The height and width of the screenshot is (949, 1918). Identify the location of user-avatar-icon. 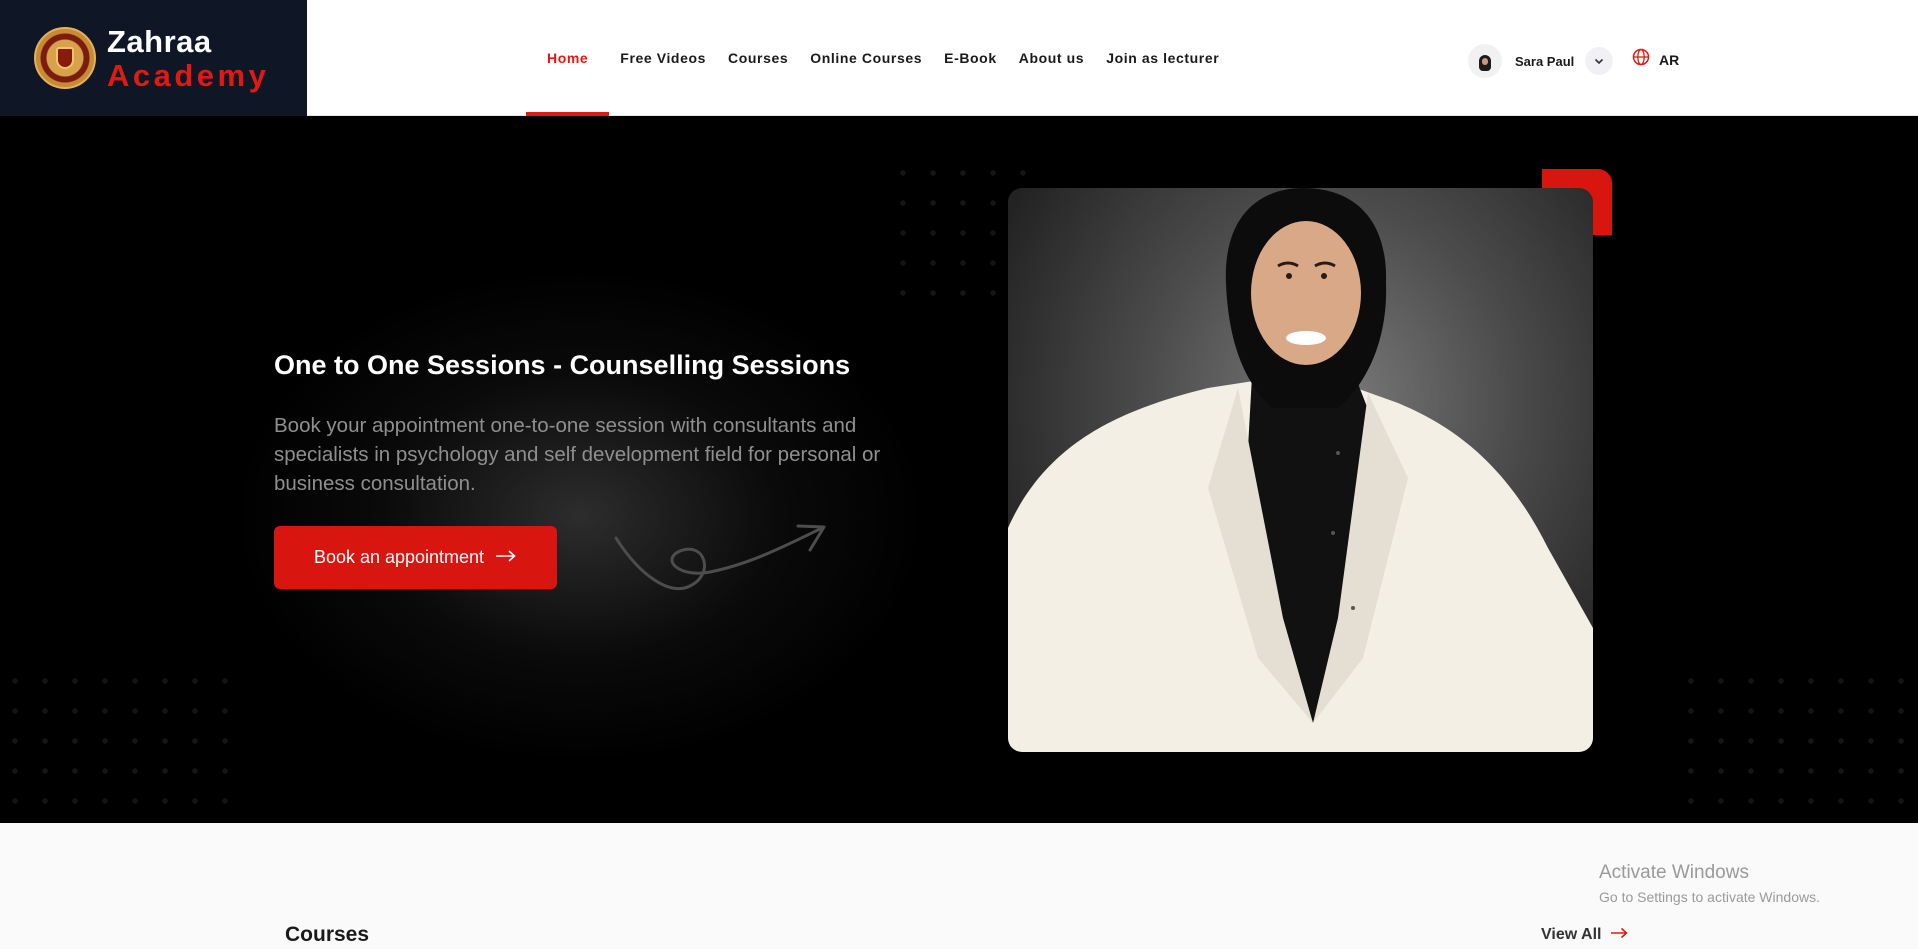
(1485, 61).